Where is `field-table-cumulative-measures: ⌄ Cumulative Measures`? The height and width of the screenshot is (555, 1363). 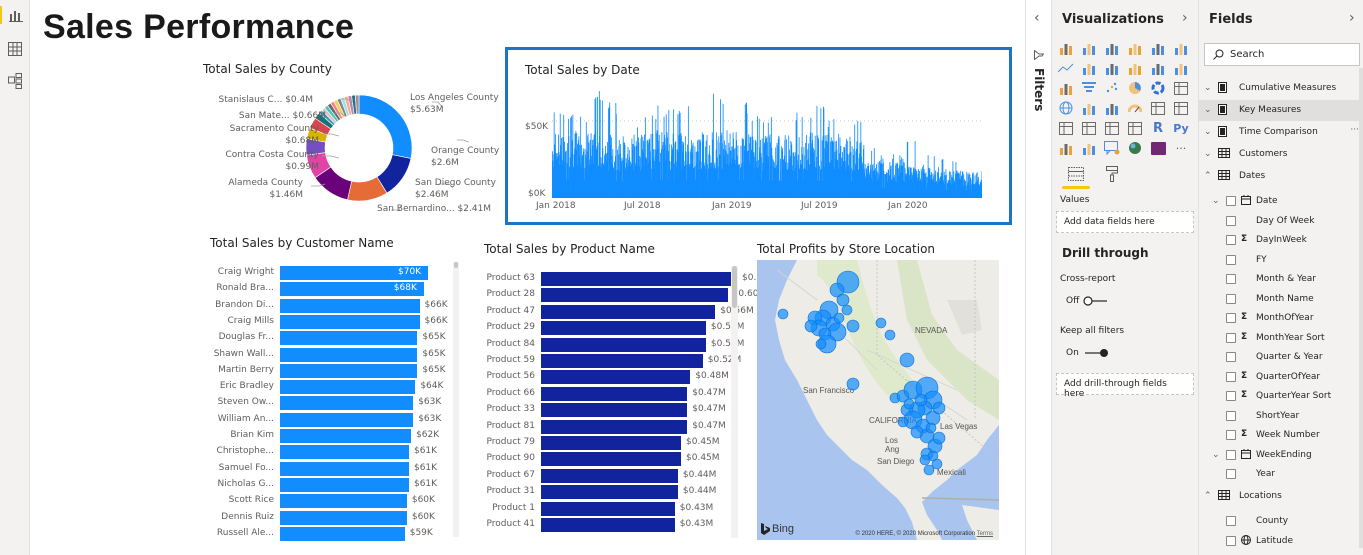 field-table-cumulative-measures: ⌄ Cumulative Measures is located at coordinates (1281, 88).